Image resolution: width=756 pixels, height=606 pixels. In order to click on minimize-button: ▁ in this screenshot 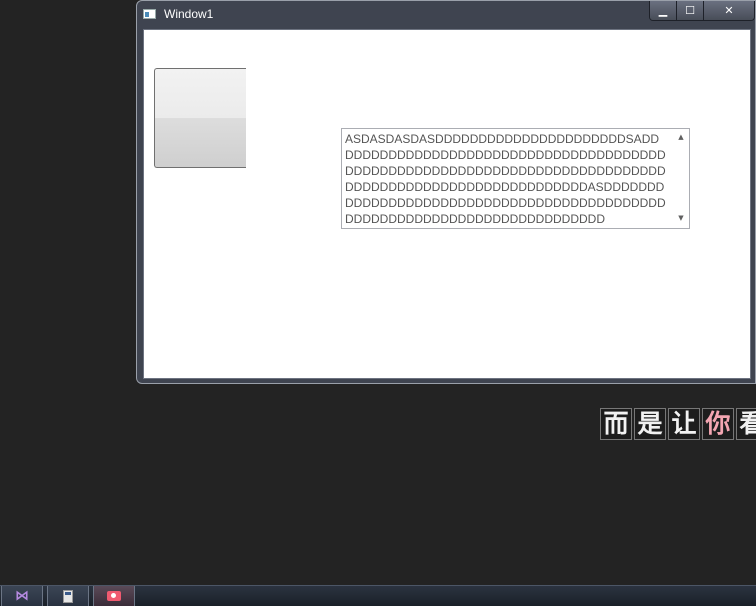, I will do `click(663, 10)`.